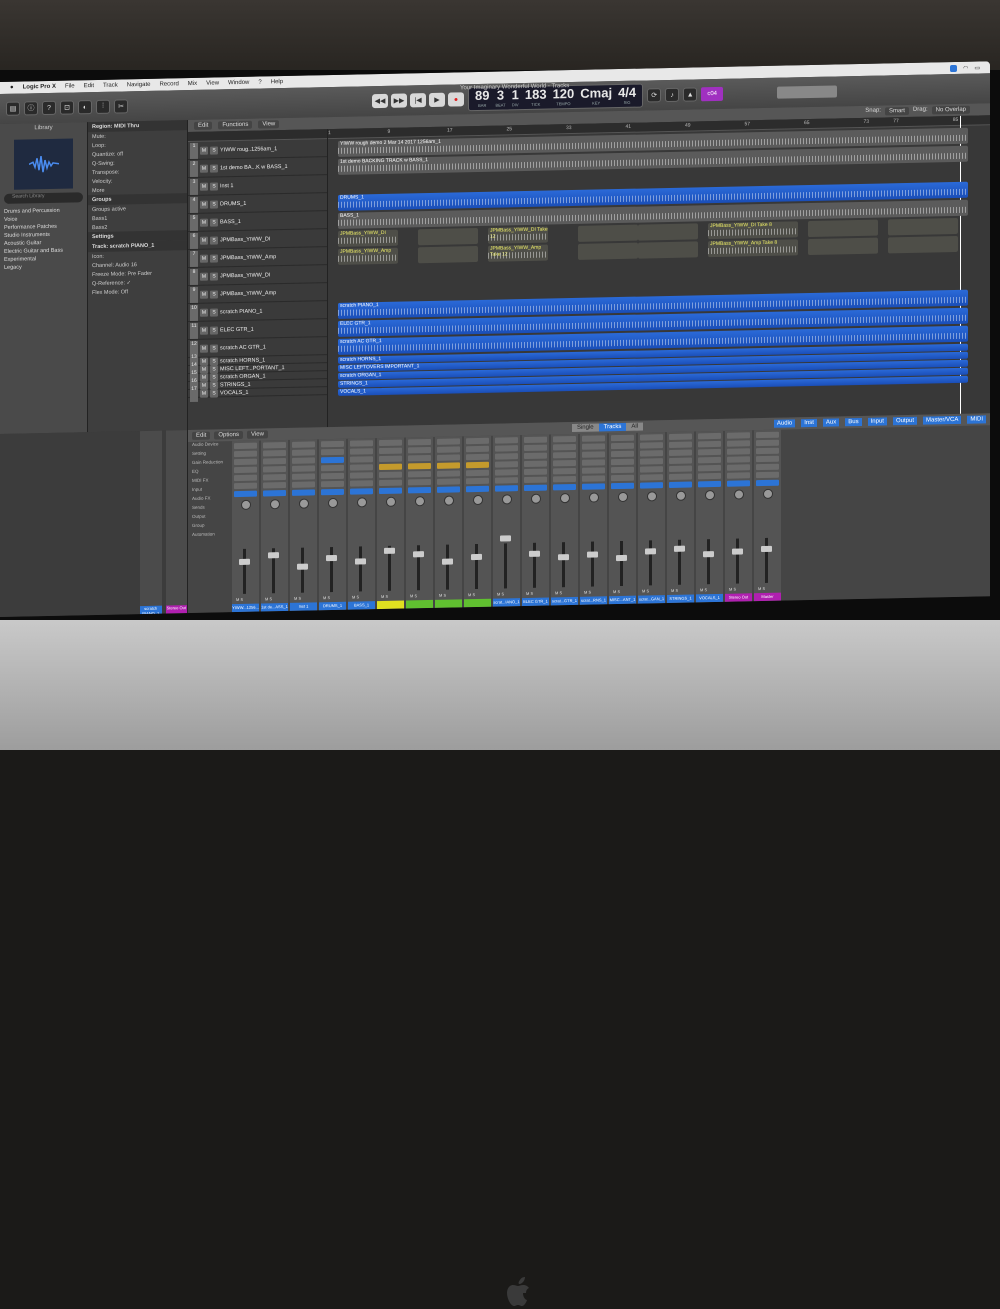 Image resolution: width=1000 pixels, height=1309 pixels. Describe the element at coordinates (43, 198) in the screenshot. I see `library-search-input: Search Library` at that location.